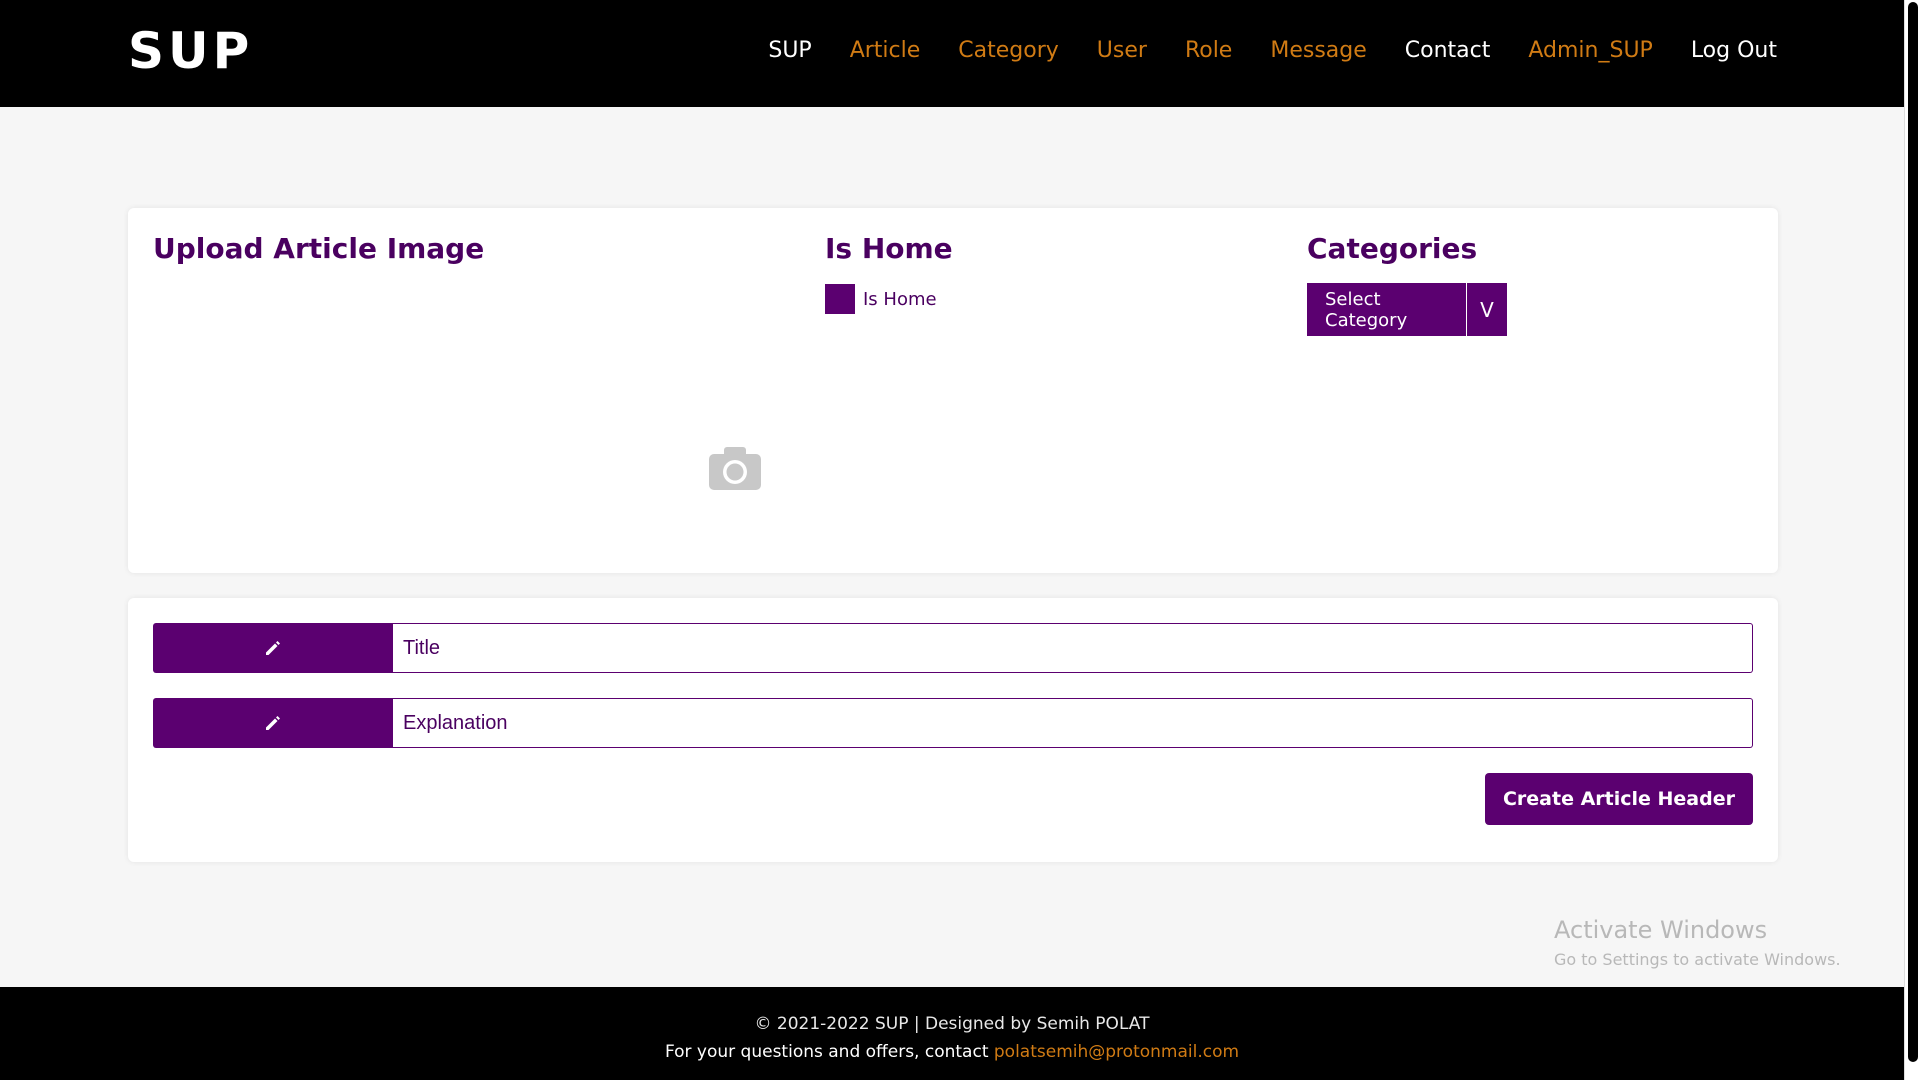 This screenshot has height=1080, width=1920. What do you see at coordinates (840, 299) in the screenshot?
I see `is-home-checkbox` at bounding box center [840, 299].